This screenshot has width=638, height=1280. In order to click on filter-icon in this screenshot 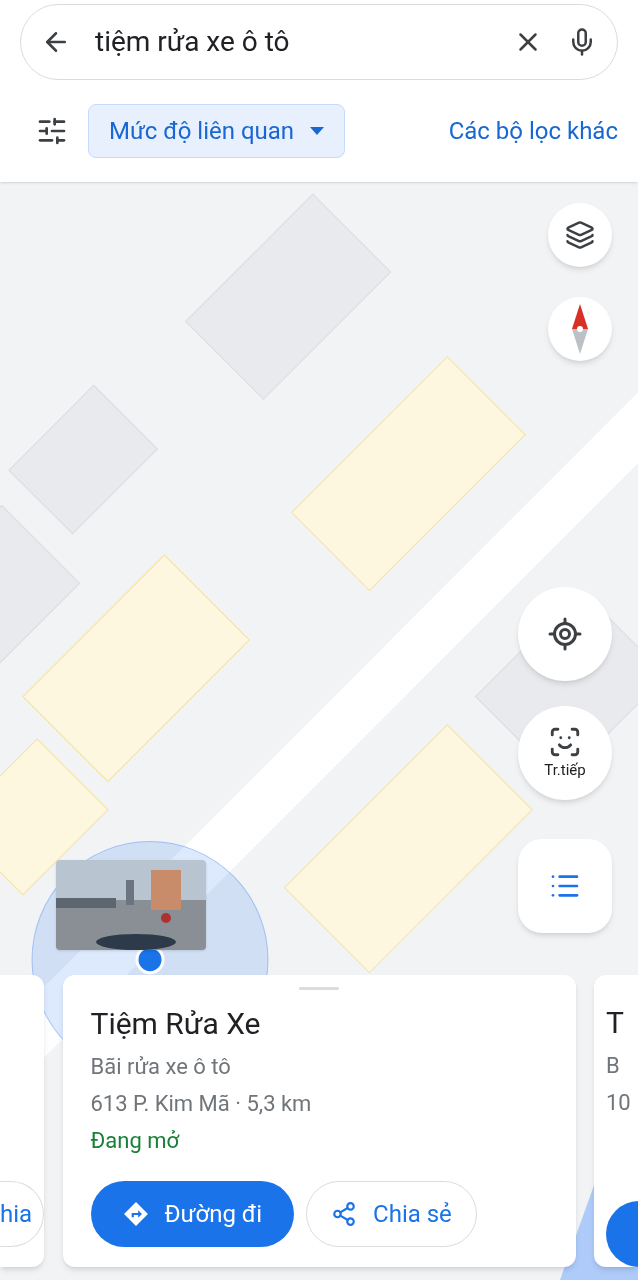, I will do `click(52, 131)`.